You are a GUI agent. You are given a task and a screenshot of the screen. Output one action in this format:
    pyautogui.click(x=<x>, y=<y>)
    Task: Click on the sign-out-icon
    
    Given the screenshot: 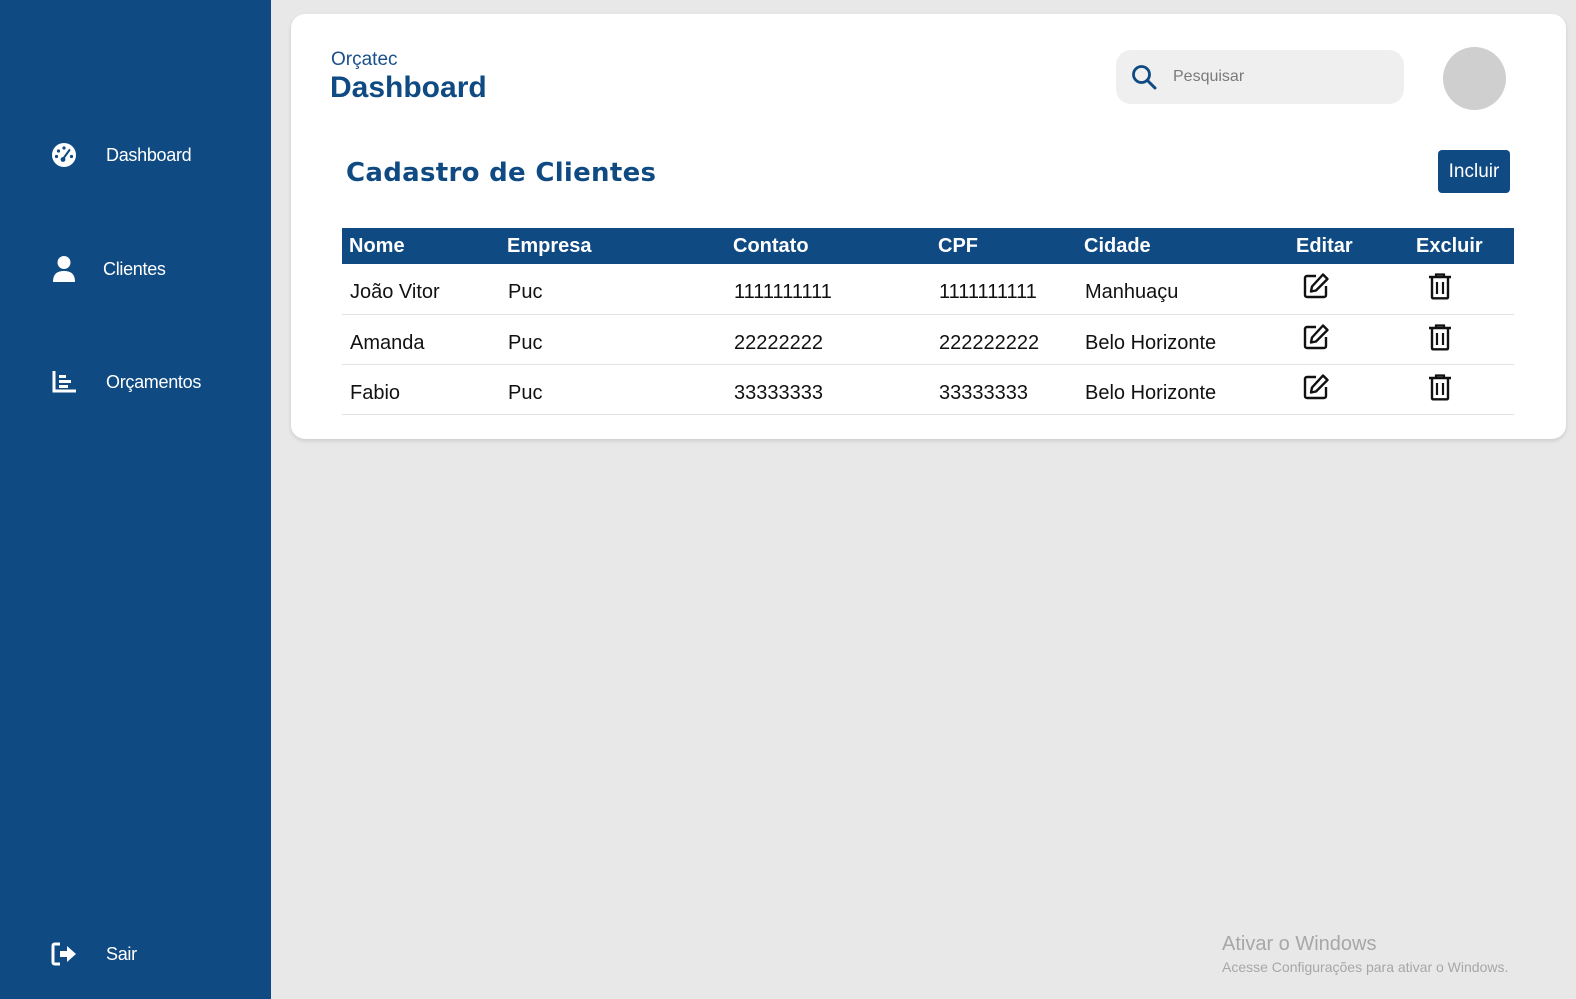 What is the action you would take?
    pyautogui.click(x=64, y=954)
    